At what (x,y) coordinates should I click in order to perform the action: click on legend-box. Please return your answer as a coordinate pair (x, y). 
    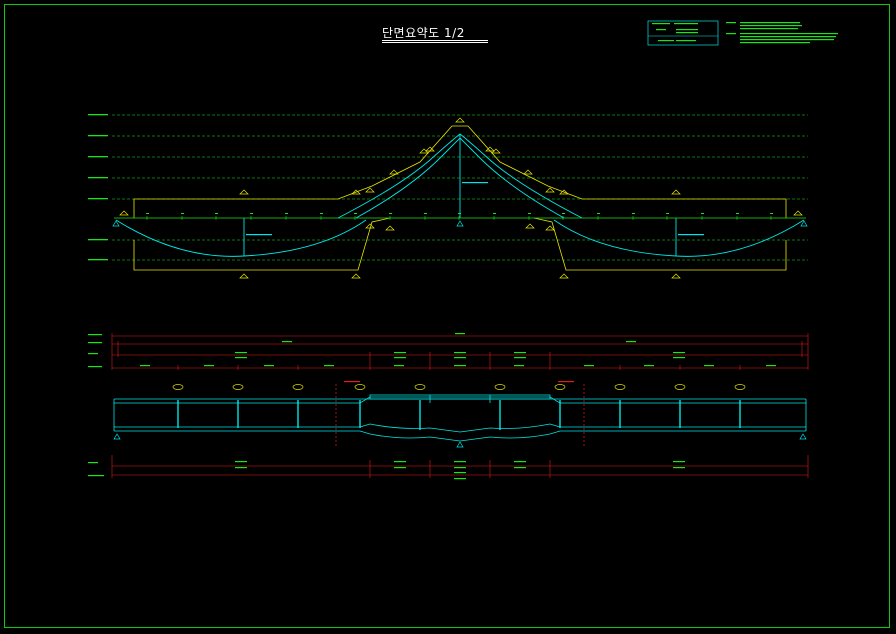
    Looking at the image, I should click on (683, 33).